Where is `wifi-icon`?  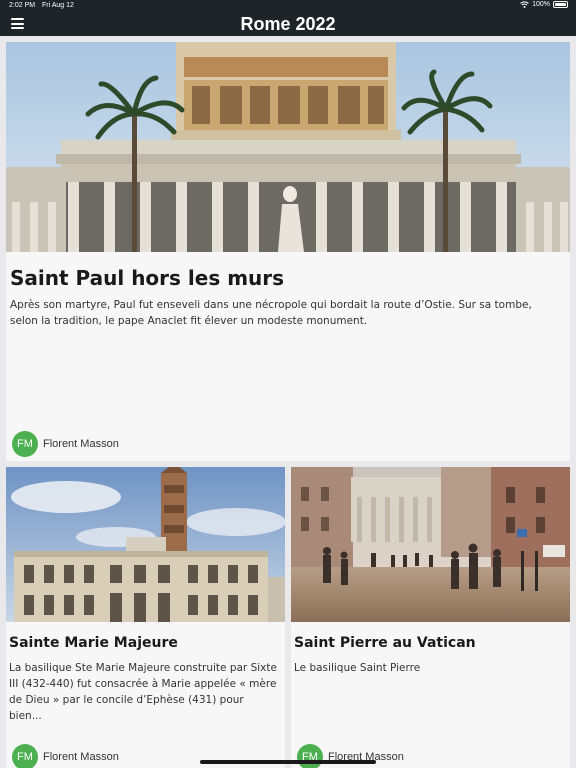 wifi-icon is located at coordinates (524, 4).